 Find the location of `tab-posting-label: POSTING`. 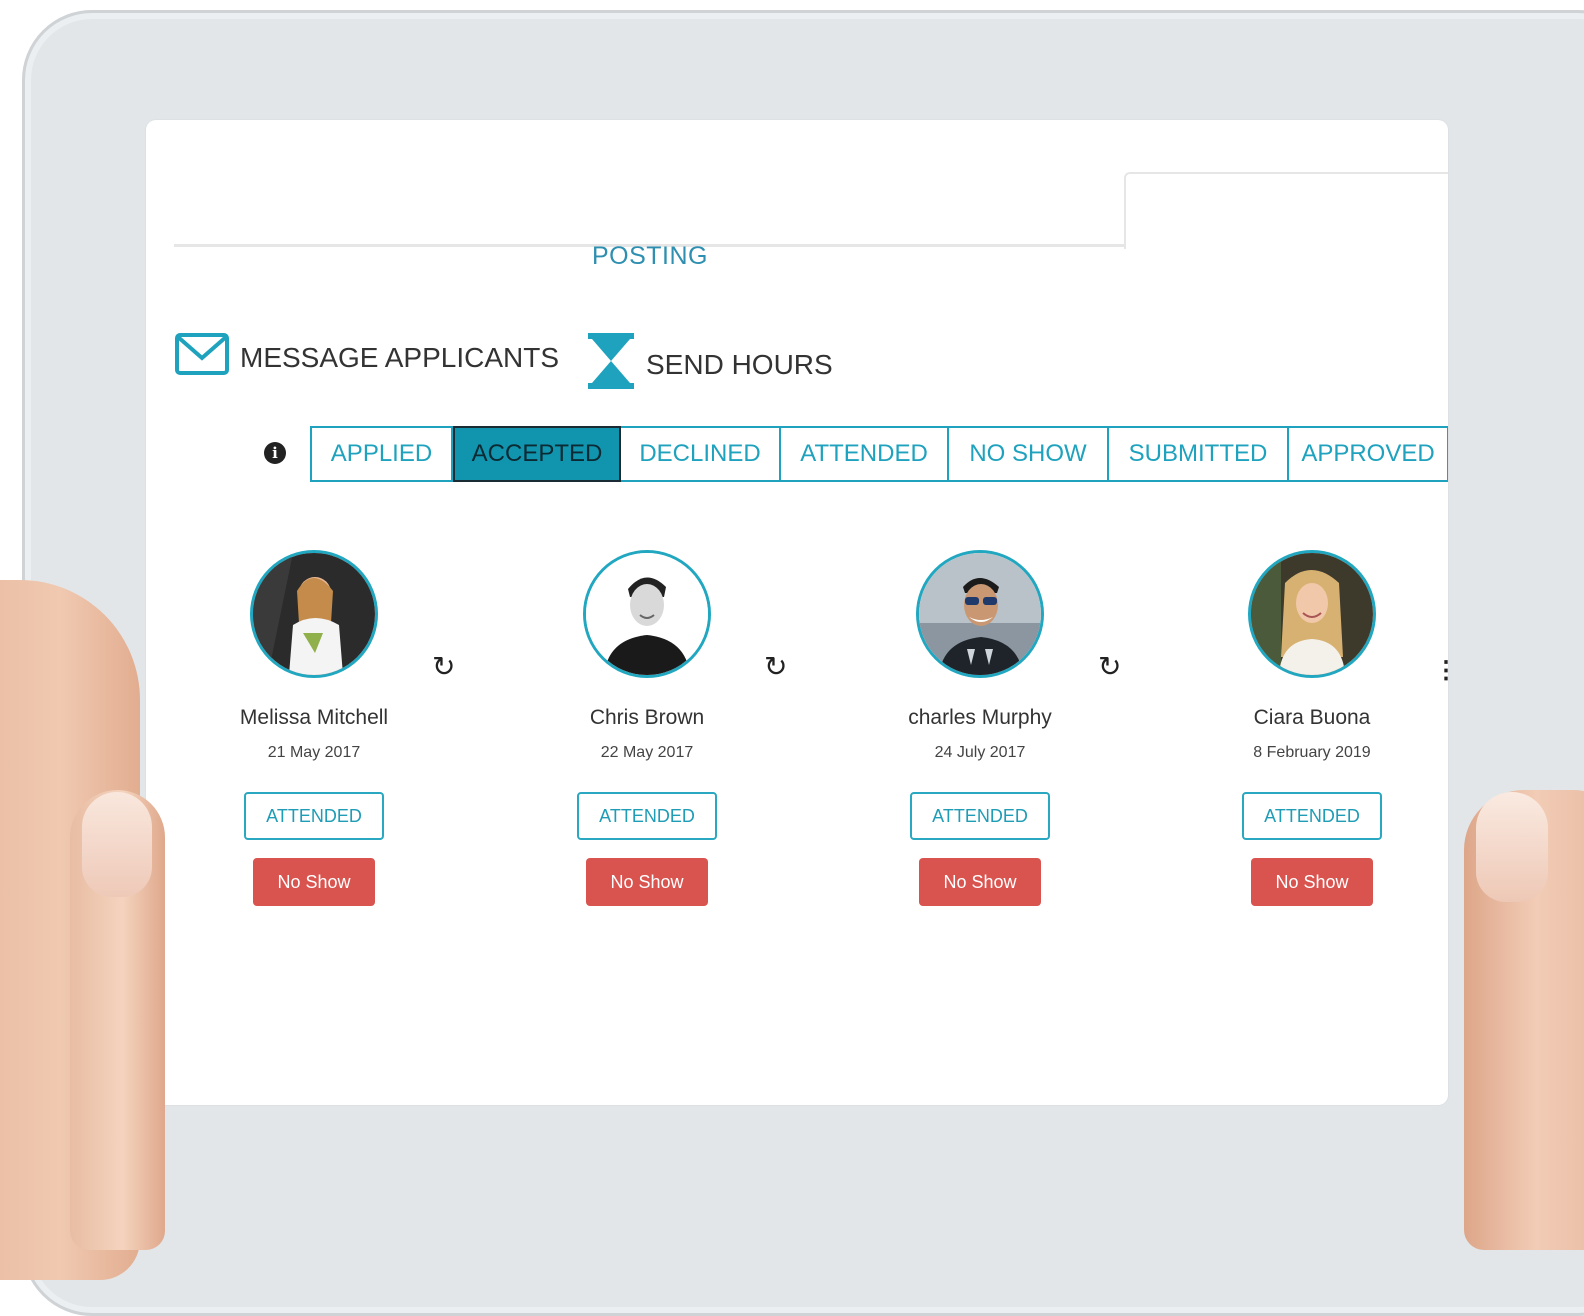

tab-posting-label: POSTING is located at coordinates (649, 256).